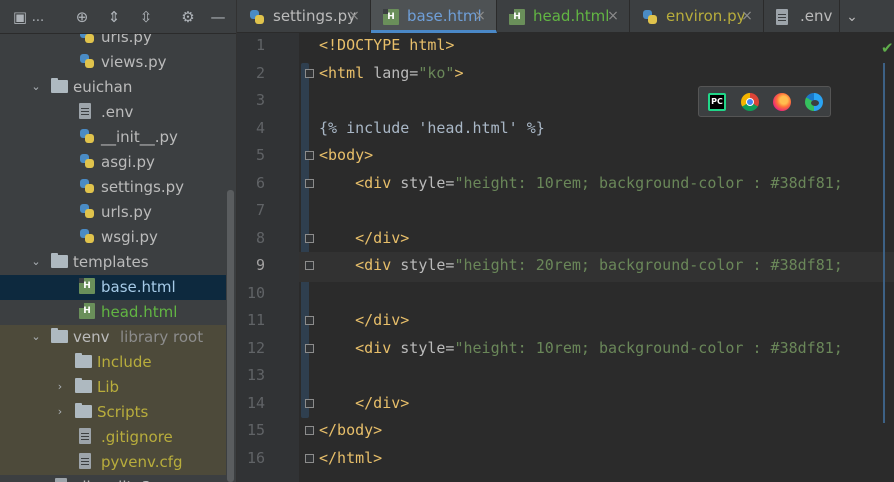 This screenshot has width=894, height=482. Describe the element at coordinates (113, 337) in the screenshot. I see `tree-item: ⌄ venv library root` at that location.